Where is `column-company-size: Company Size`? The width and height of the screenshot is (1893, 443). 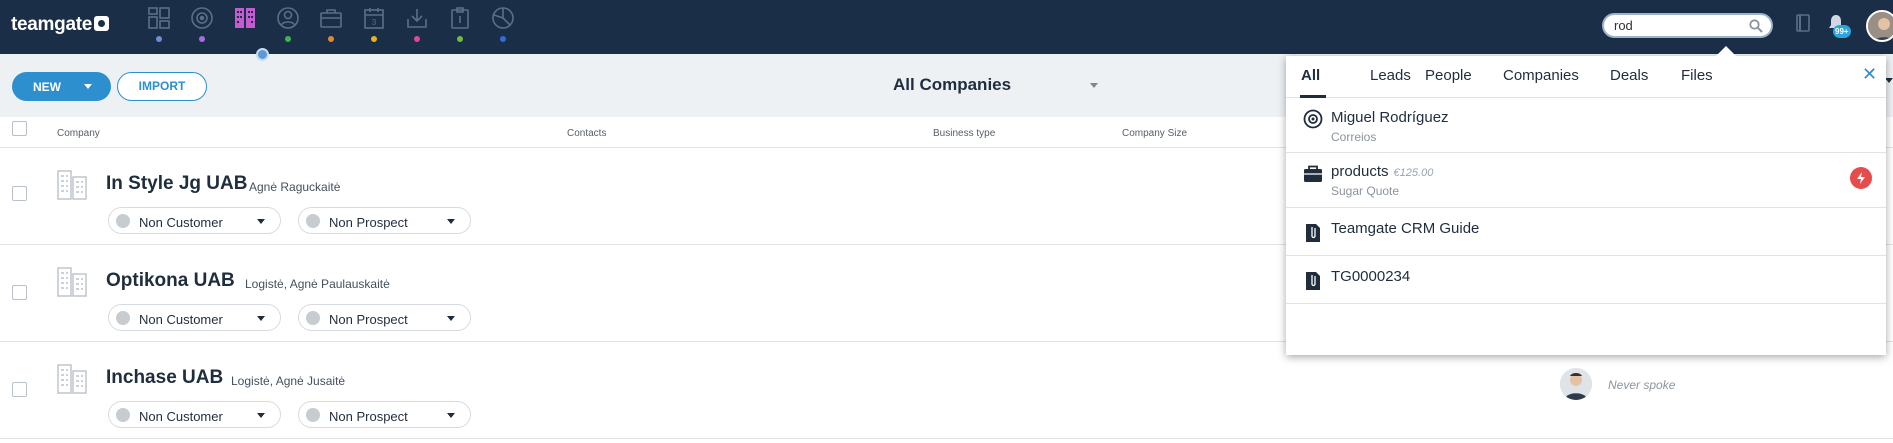 column-company-size: Company Size is located at coordinates (1154, 133).